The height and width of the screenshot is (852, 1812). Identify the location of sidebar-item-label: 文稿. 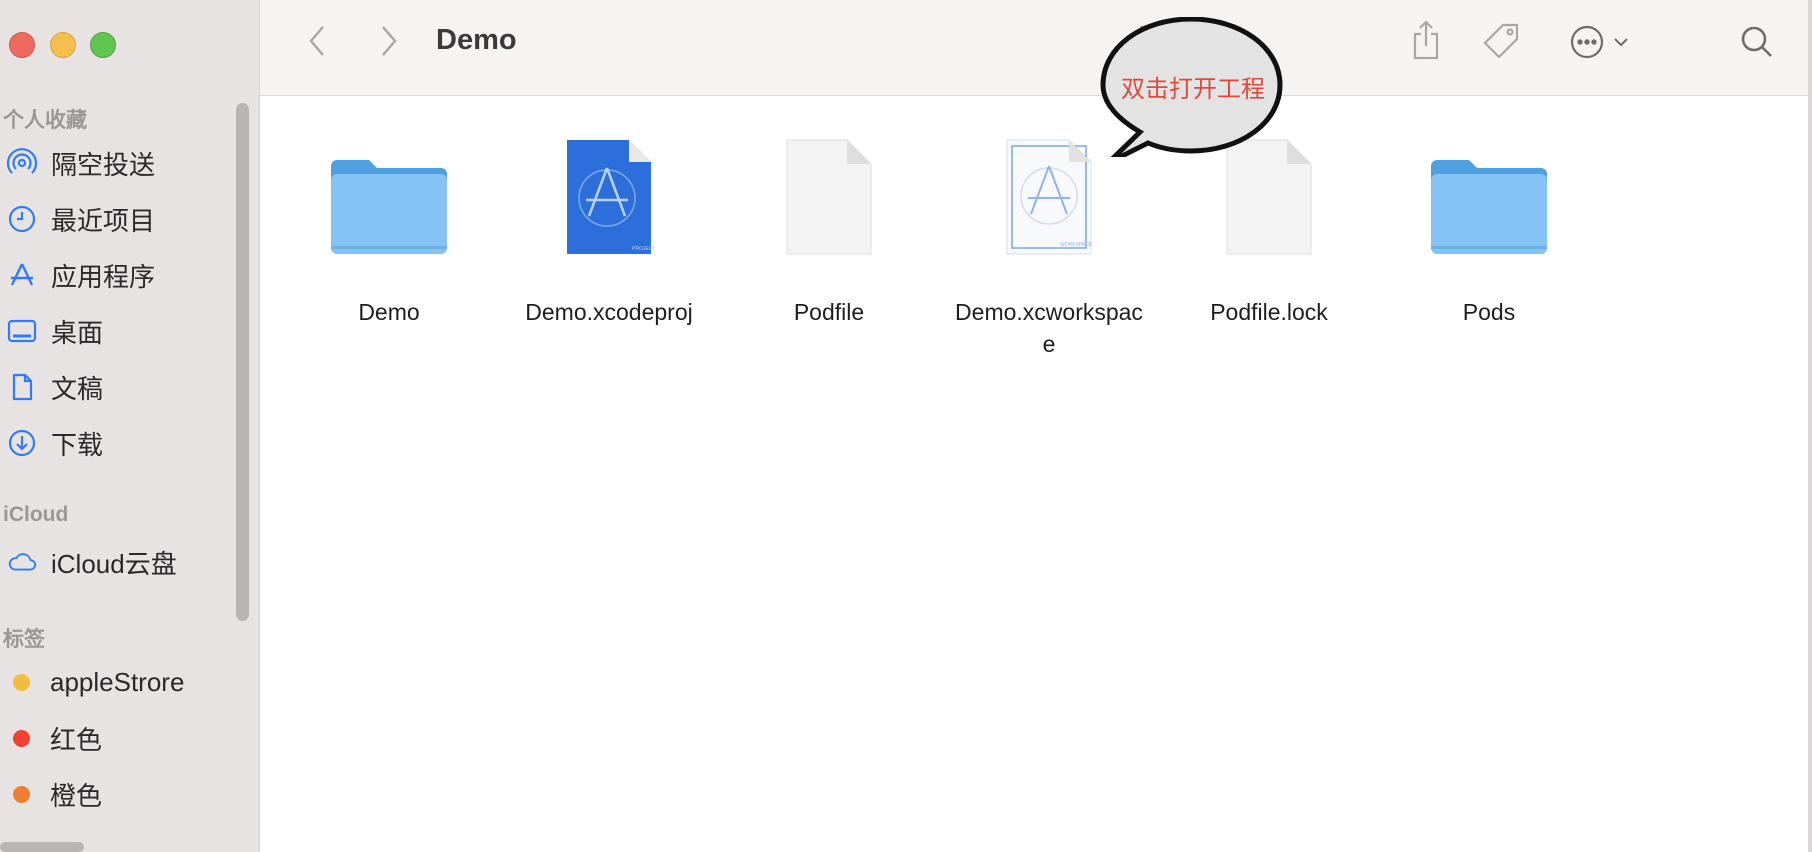
(77, 388).